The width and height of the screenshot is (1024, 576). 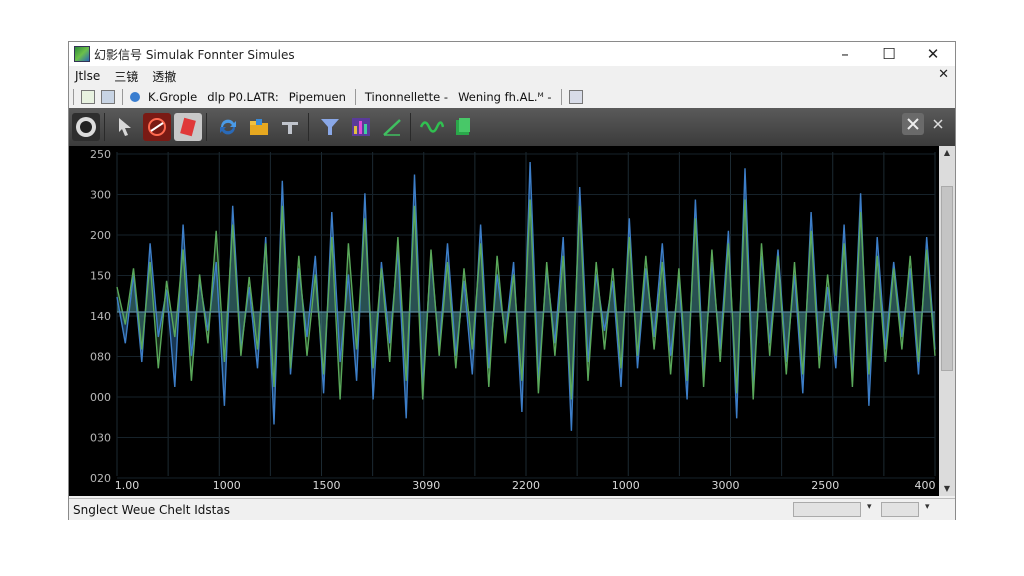 I want to click on y-tick-label: 150, so click(x=100, y=276).